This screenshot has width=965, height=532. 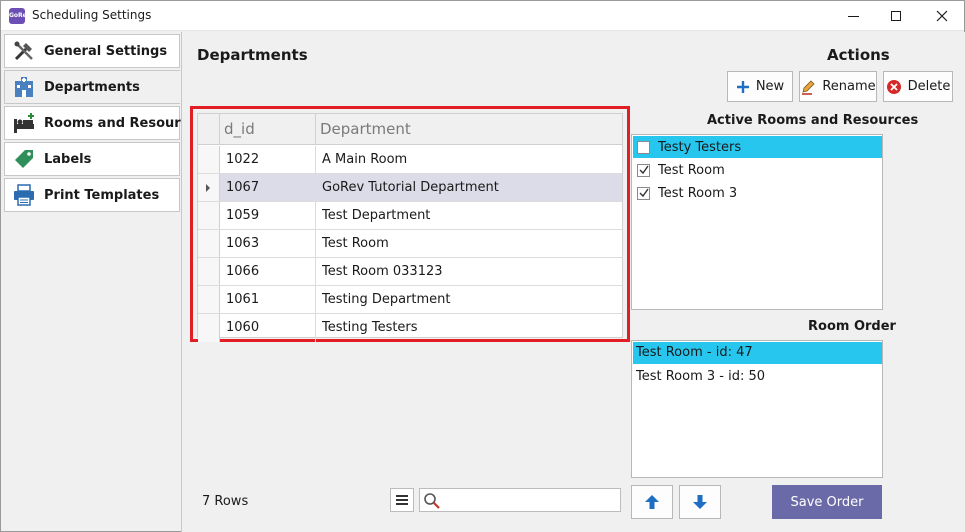 What do you see at coordinates (268, 129) in the screenshot?
I see `column-header-d-id: d_id` at bounding box center [268, 129].